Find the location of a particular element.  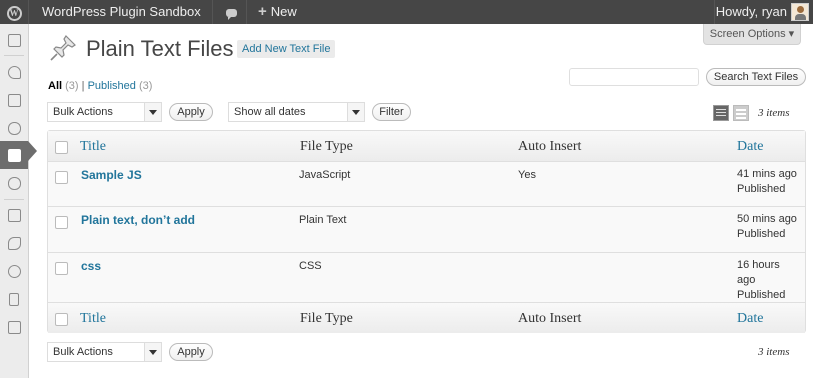

filter-button: Filter is located at coordinates (391, 112).